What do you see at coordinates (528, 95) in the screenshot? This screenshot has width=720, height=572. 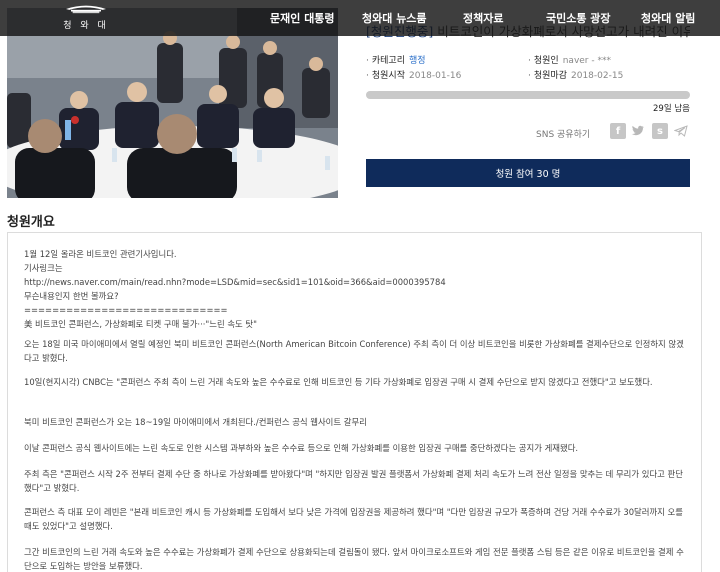 I see `petition-progress-bar` at bounding box center [528, 95].